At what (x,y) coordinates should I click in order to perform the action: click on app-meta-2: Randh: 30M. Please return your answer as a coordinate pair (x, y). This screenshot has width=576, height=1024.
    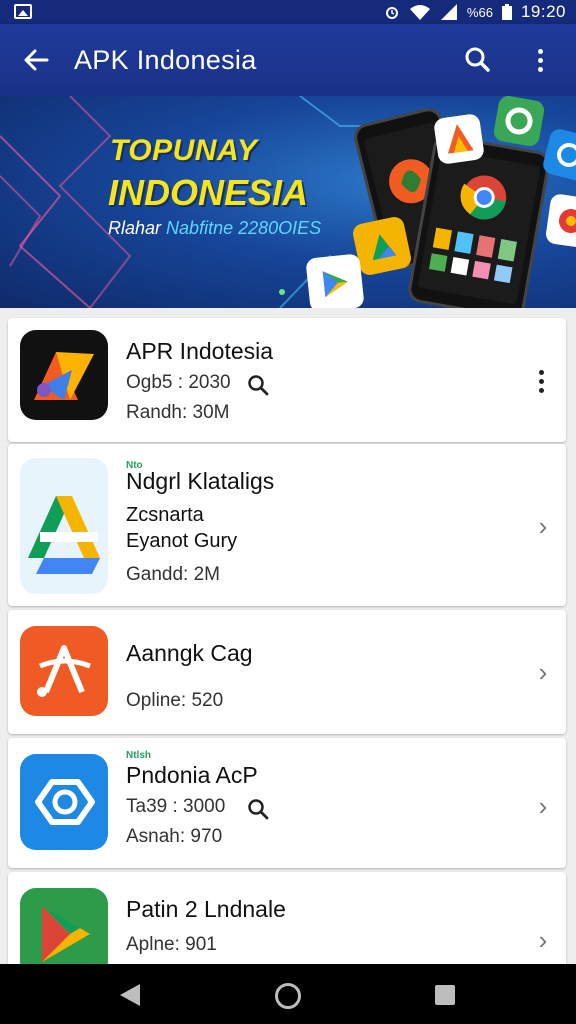
    Looking at the image, I should click on (178, 412).